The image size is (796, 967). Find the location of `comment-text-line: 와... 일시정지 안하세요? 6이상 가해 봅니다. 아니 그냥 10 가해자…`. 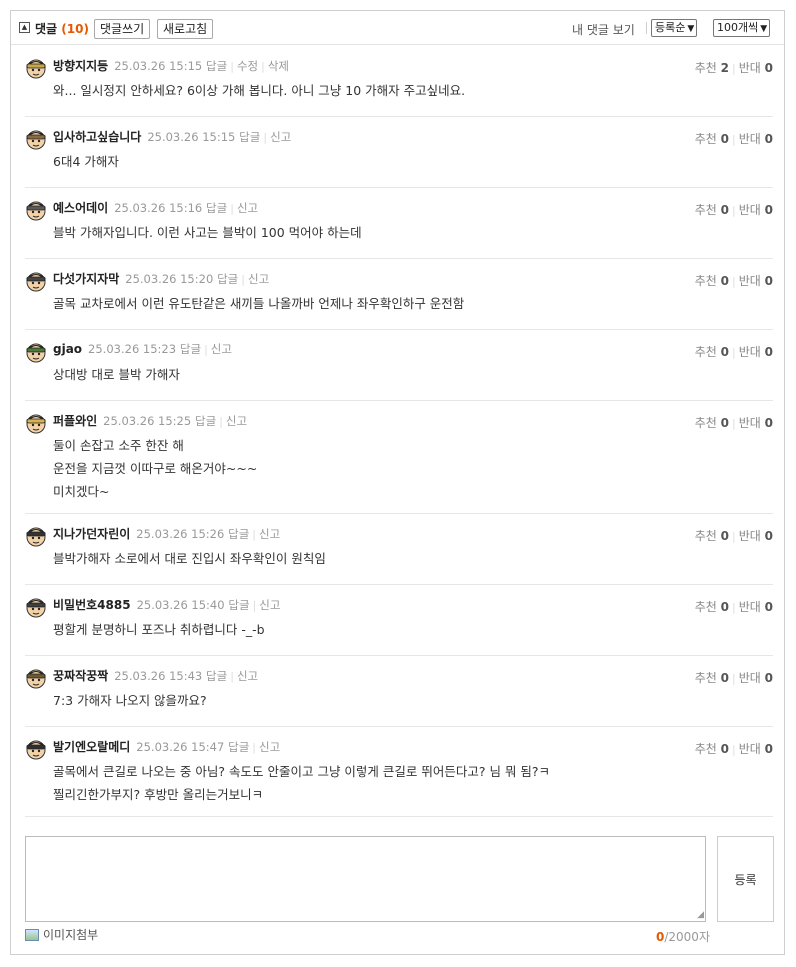

comment-text-line: 와... 일시정지 안하세요? 6이상 가해 봅니다. 아니 그냥 10 가해자… is located at coordinates (259, 90).